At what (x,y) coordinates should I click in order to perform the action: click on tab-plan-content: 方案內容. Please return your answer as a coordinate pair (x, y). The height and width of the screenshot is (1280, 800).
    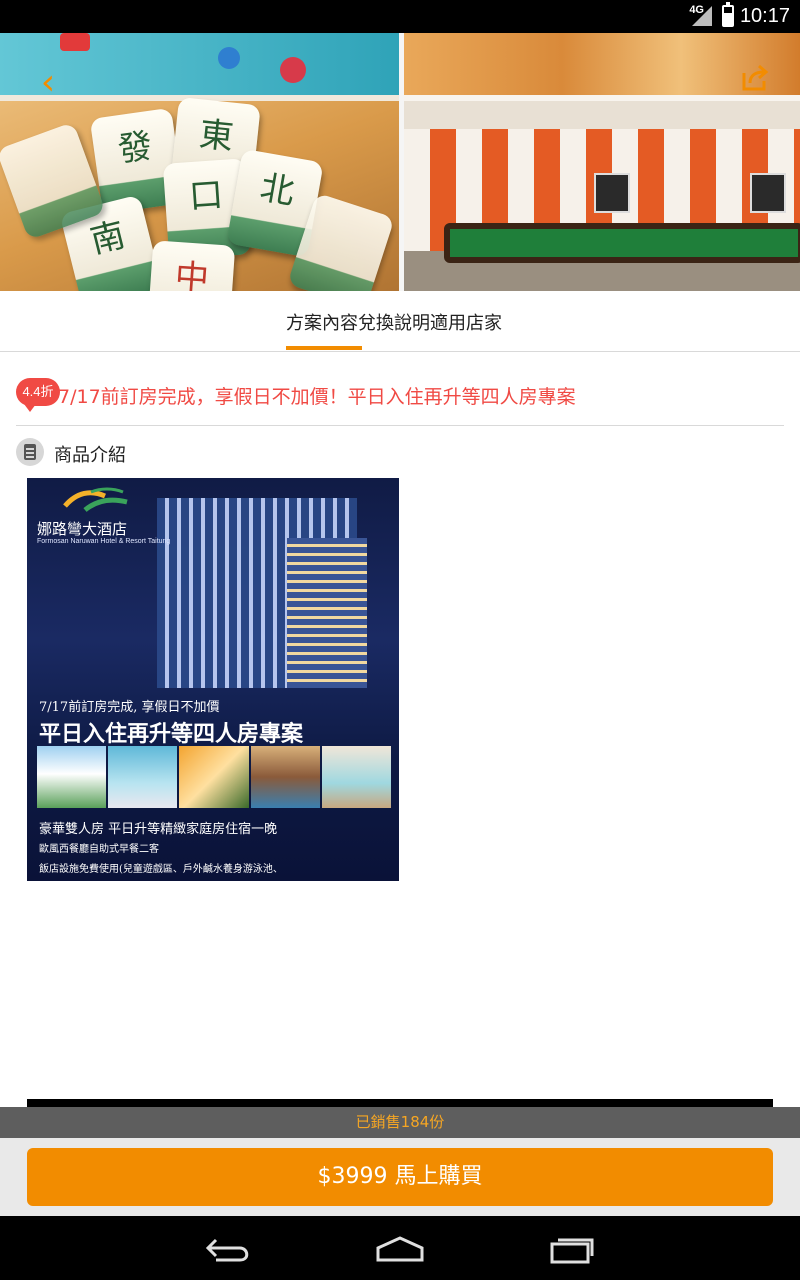
    Looking at the image, I should click on (322, 322).